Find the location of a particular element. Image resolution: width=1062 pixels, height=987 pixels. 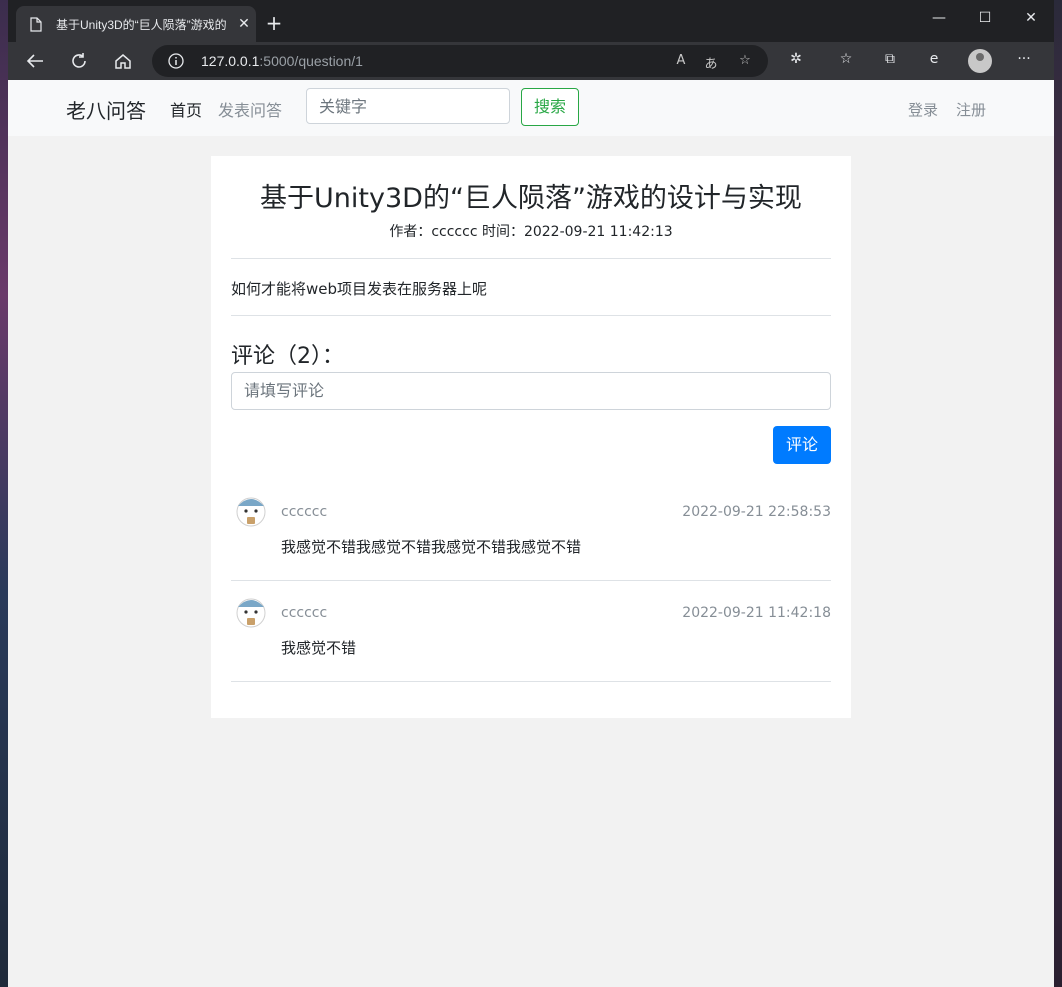

collections-icon: ⧉ is located at coordinates (890, 61).